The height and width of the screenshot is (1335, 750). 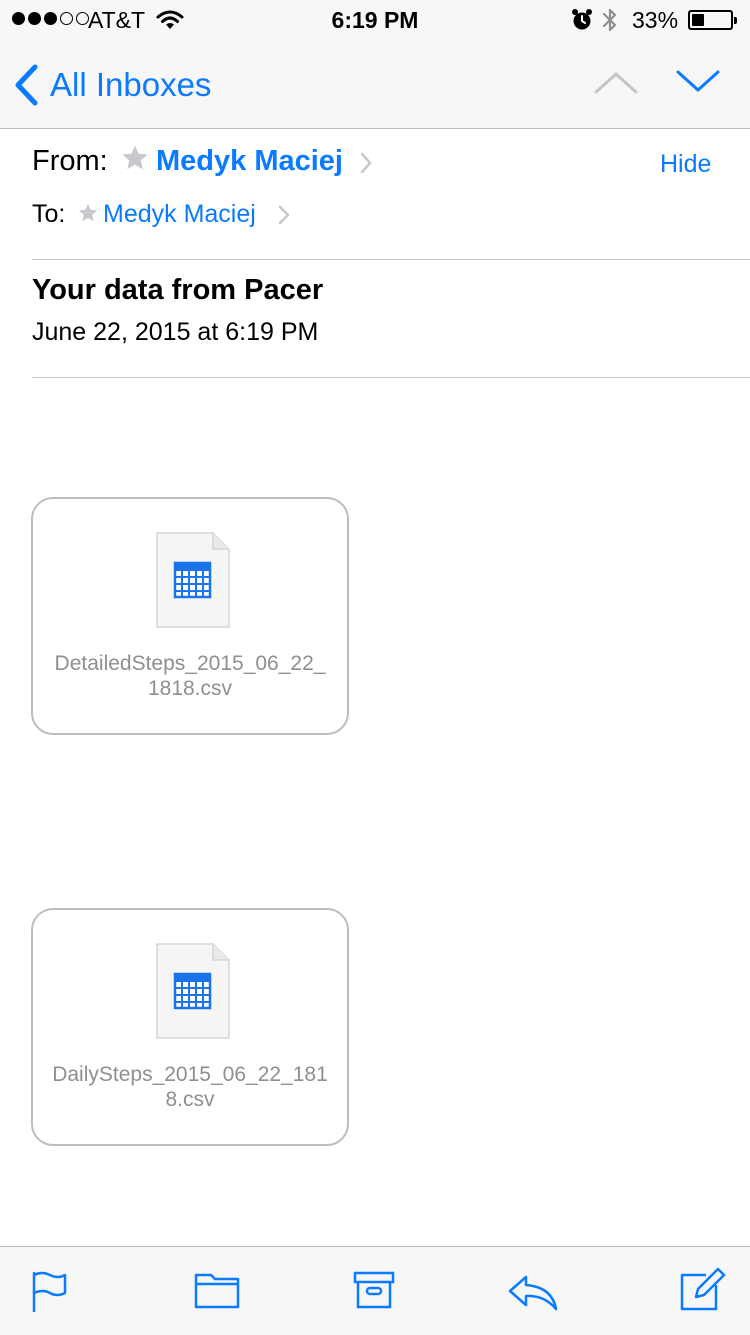 I want to click on chevron-up-icon, so click(x=616, y=82).